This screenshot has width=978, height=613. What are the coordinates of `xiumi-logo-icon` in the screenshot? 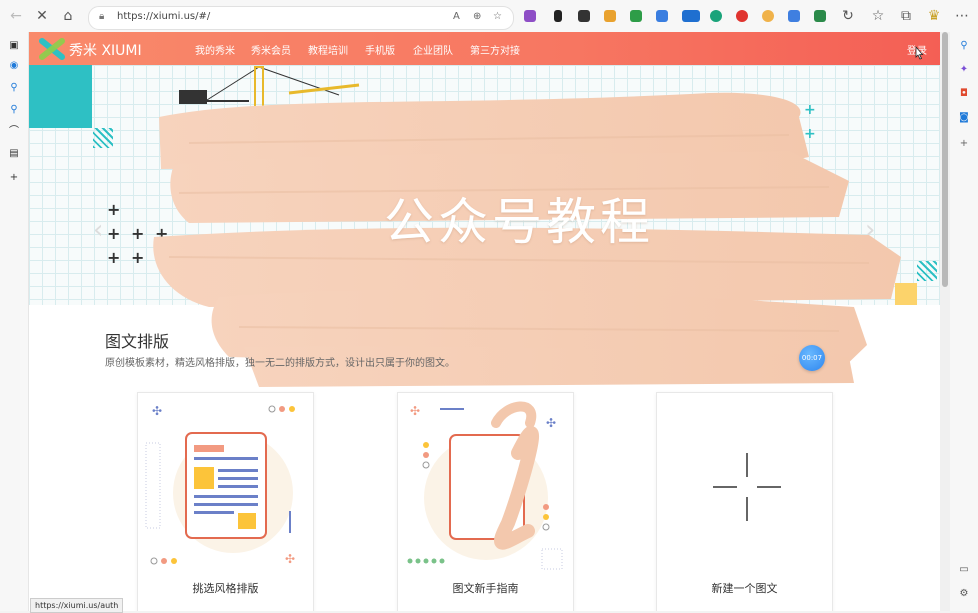 It's located at (52, 49).